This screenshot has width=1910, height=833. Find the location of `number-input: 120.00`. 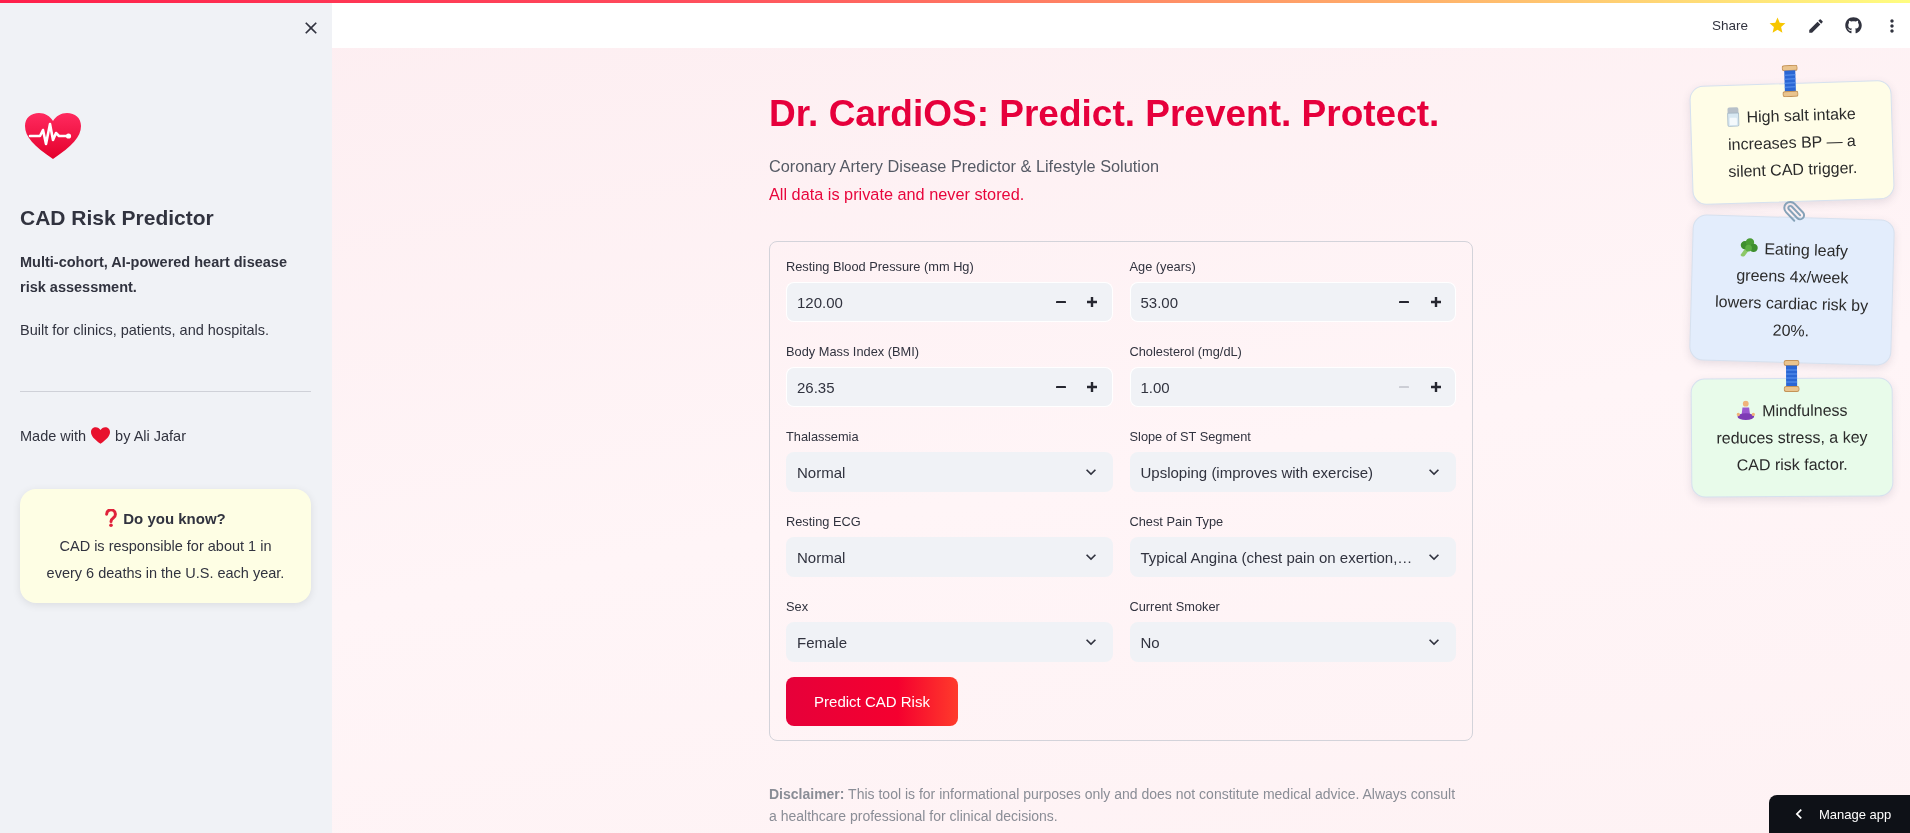

number-input: 120.00 is located at coordinates (915, 302).